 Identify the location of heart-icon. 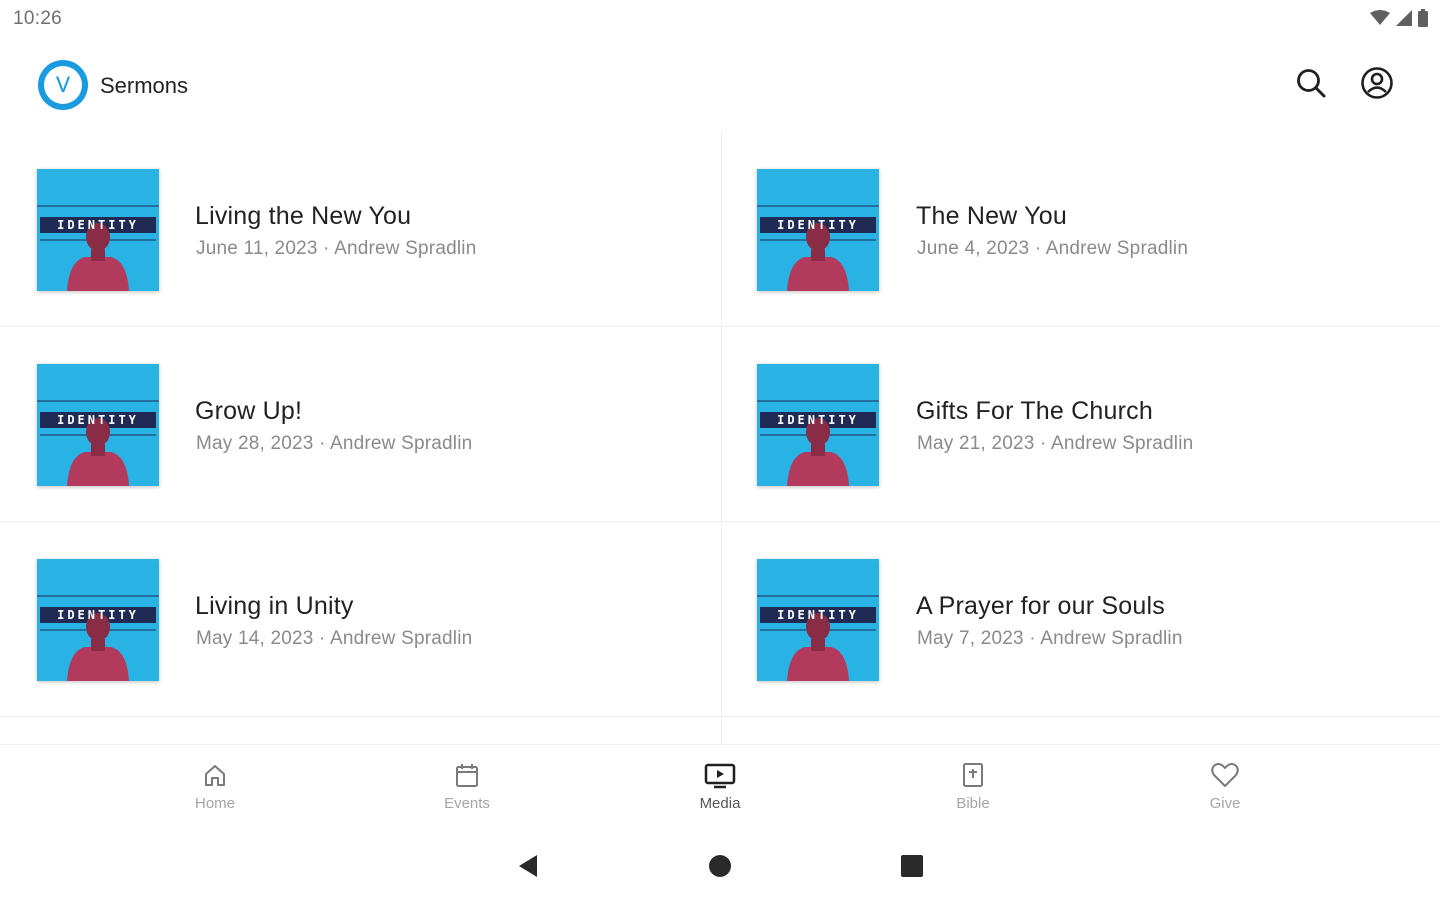
(1225, 775).